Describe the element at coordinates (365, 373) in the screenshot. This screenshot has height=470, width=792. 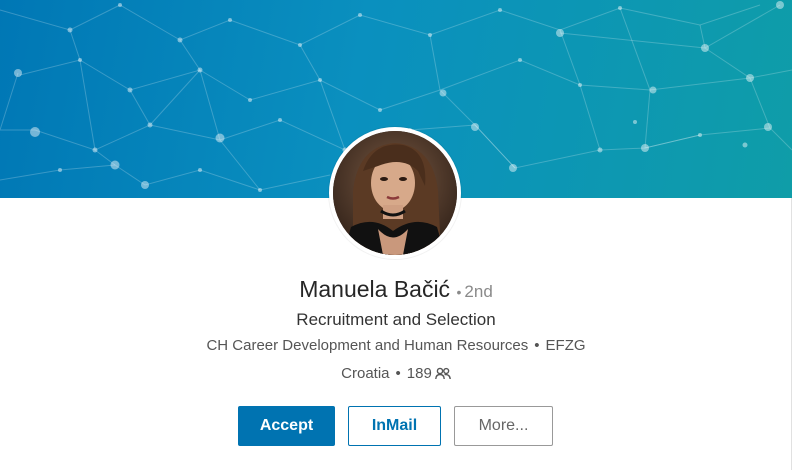
I see `location: Croatia` at that location.